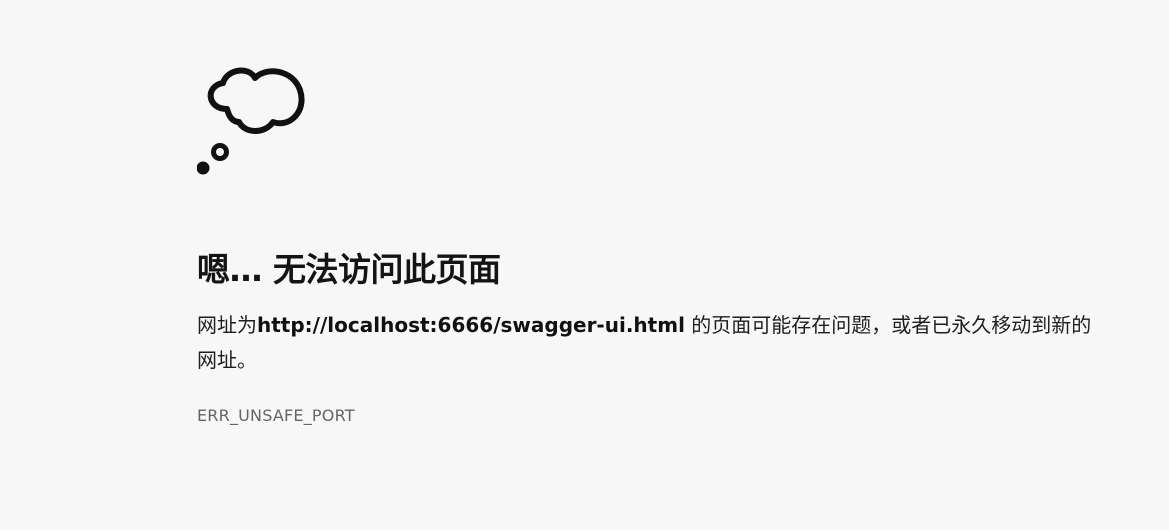 The width and height of the screenshot is (1169, 530). I want to click on failed-url: http://localhost:6666/swagger-ui.html, so click(471, 325).